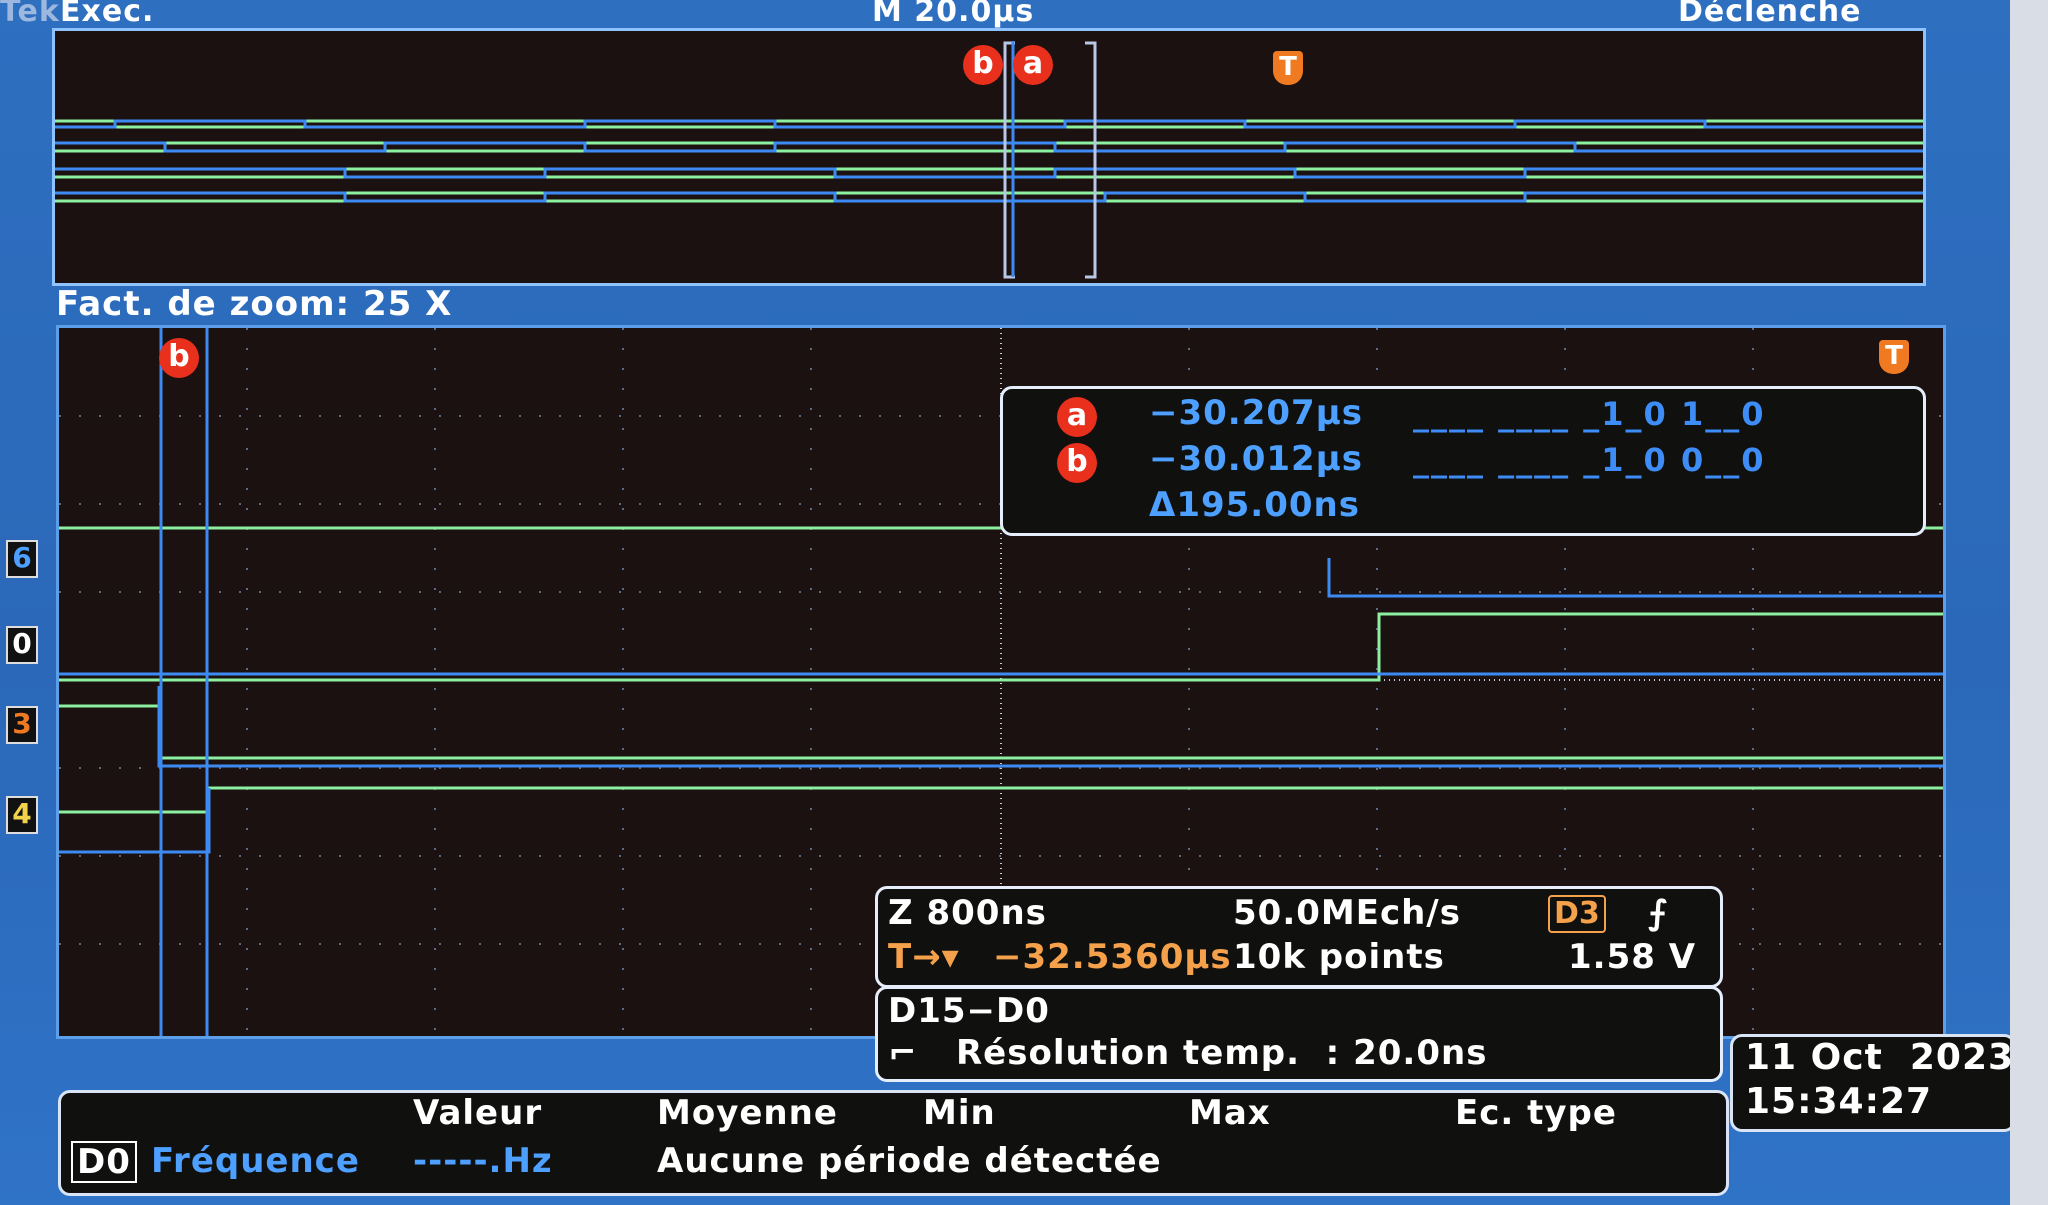  I want to click on meas-name: Fréquence, so click(255, 1161).